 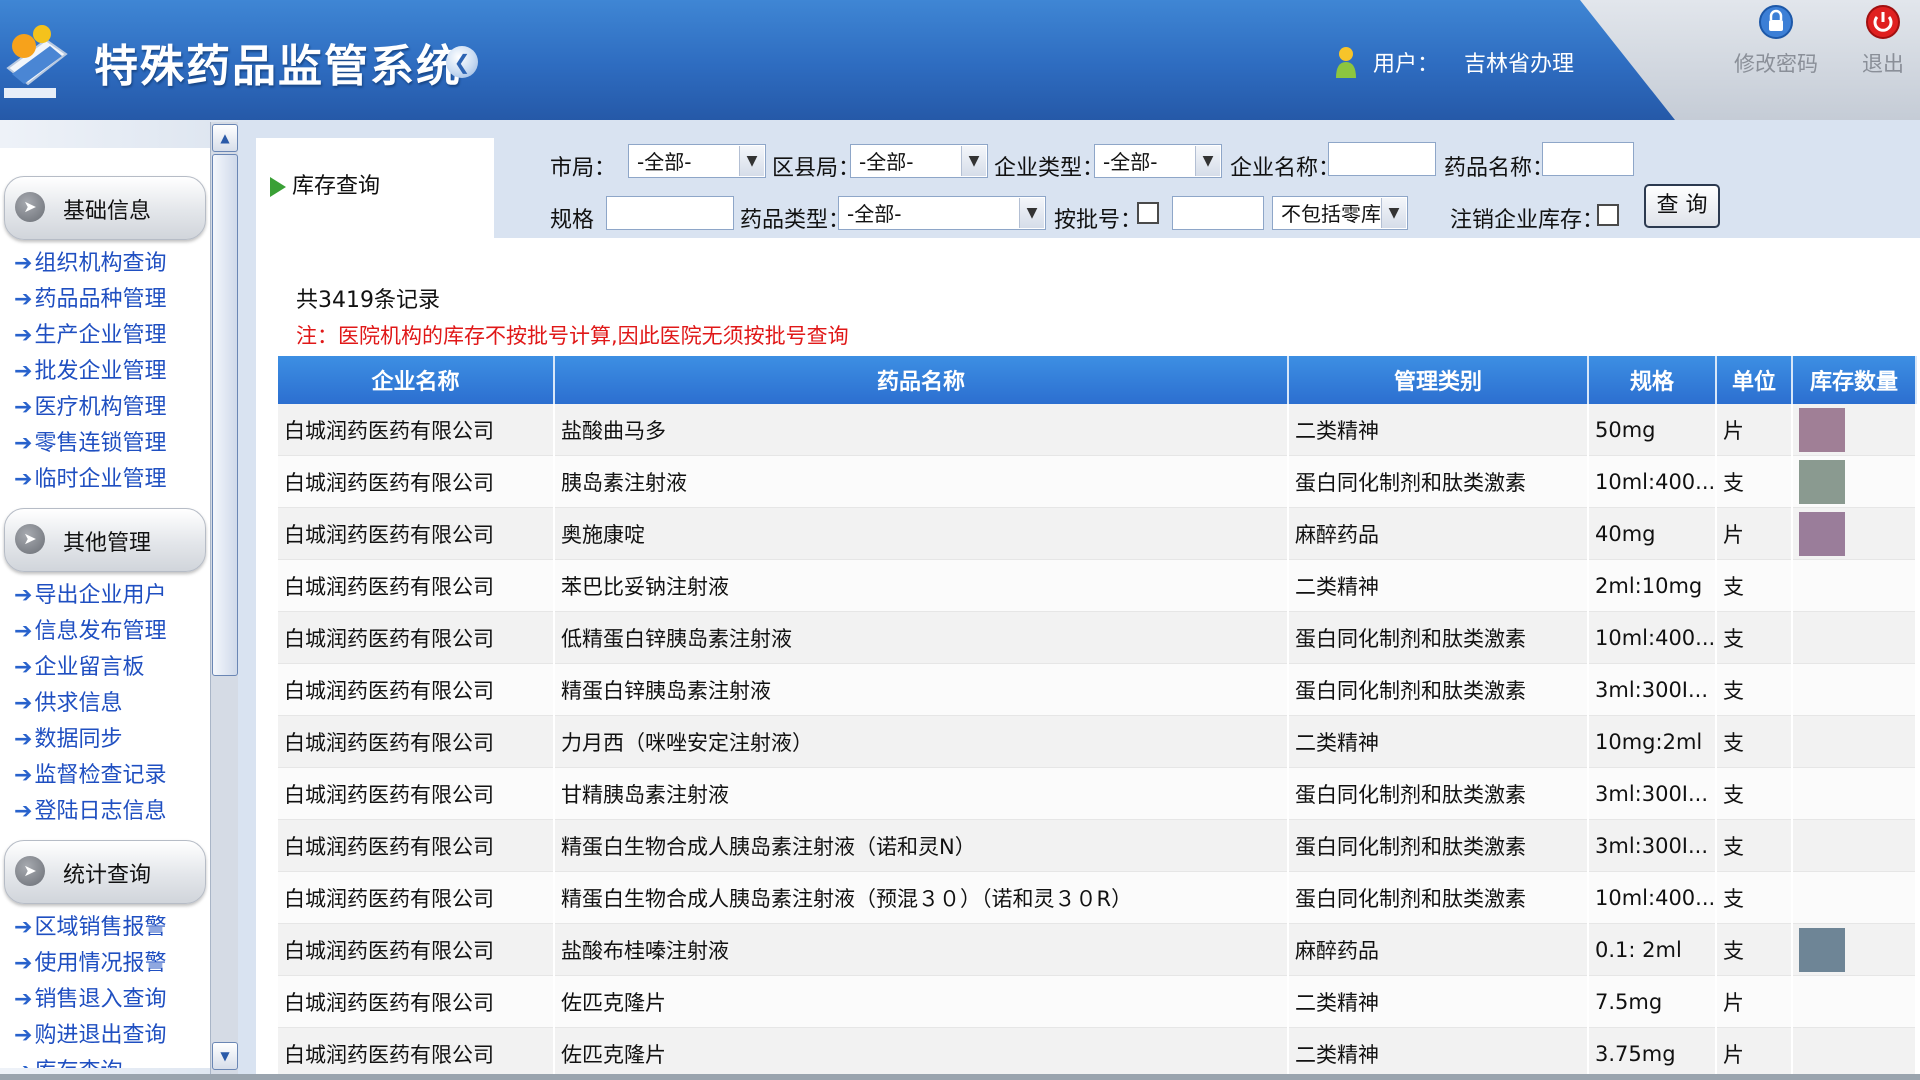 What do you see at coordinates (973, 161) in the screenshot?
I see `chevron-down-icon: ▼` at bounding box center [973, 161].